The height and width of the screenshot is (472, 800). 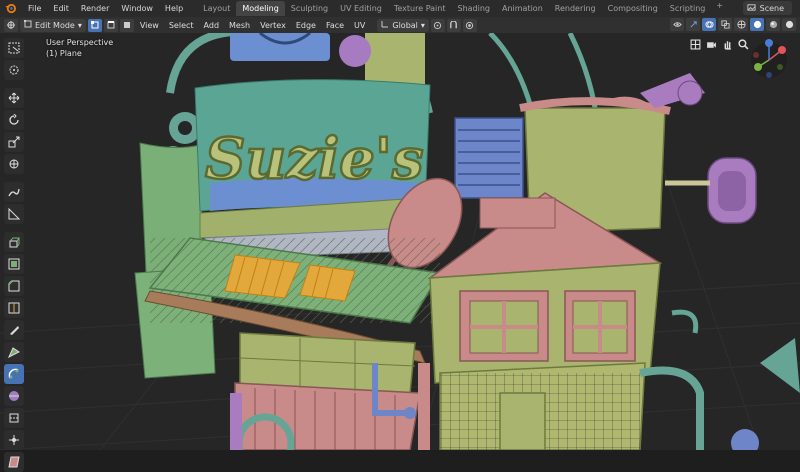 I want to click on menu-file: File, so click(x=34, y=8).